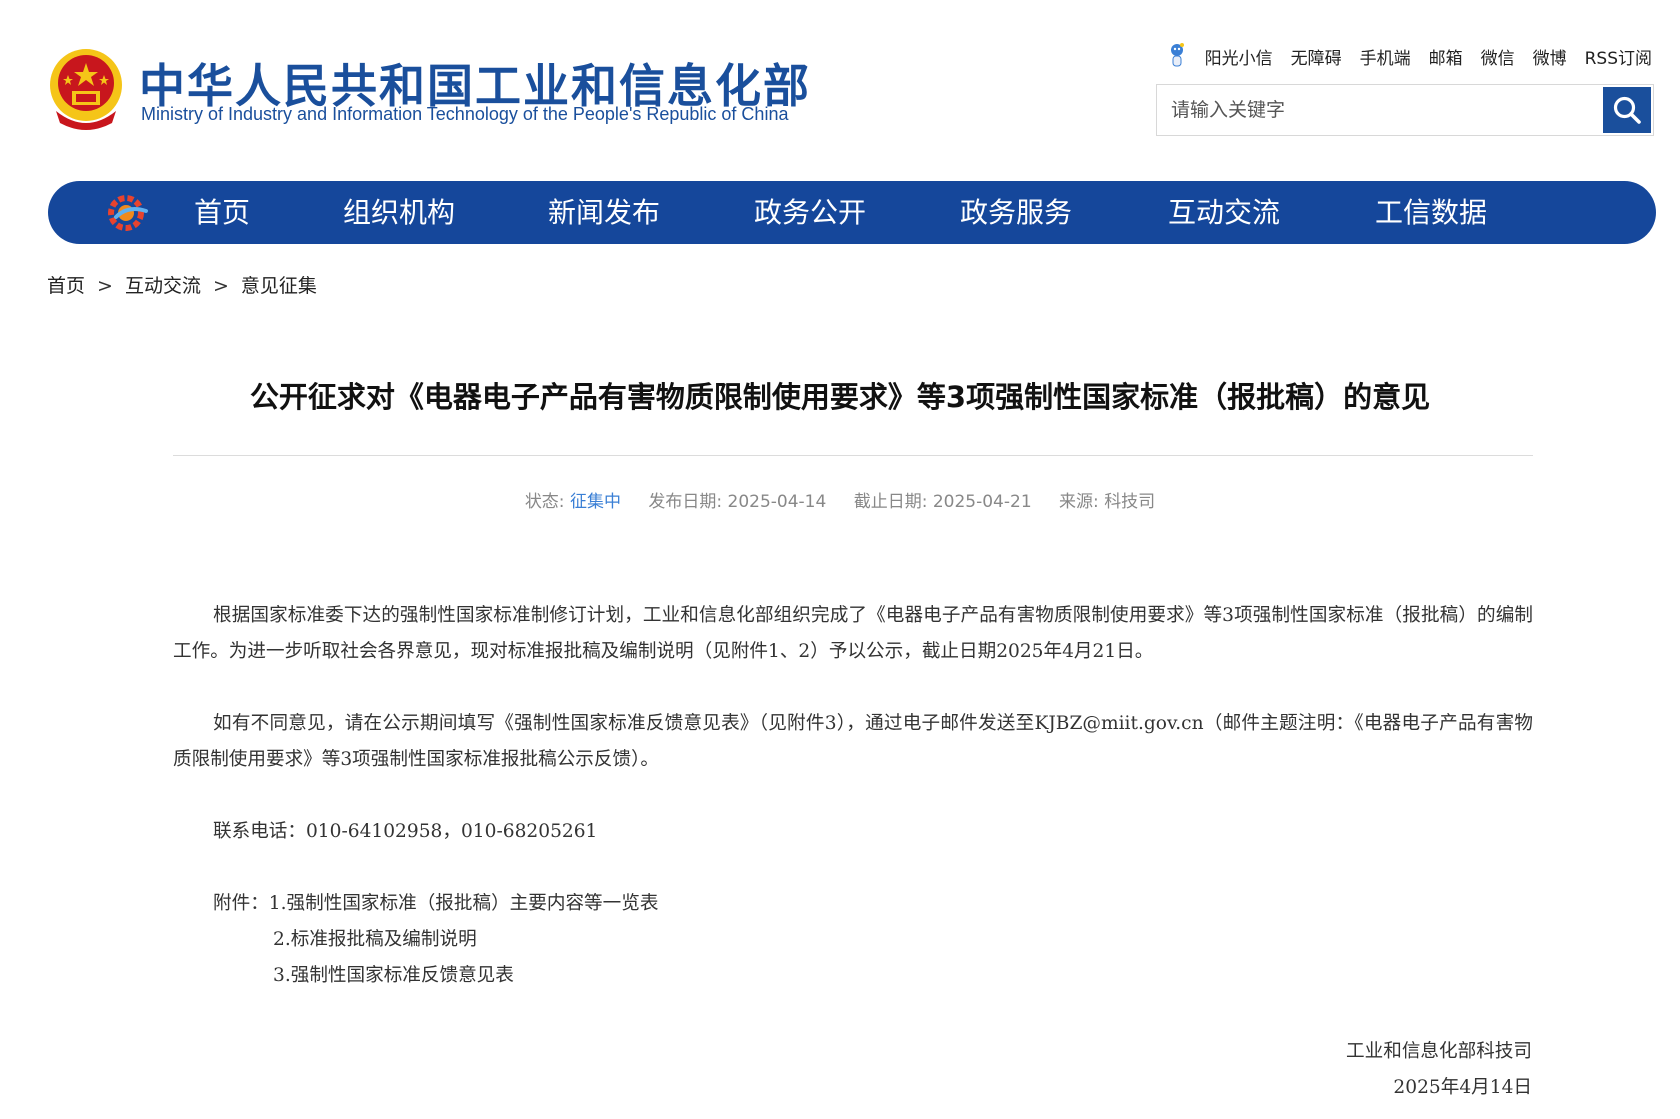  Describe the element at coordinates (853, 904) in the screenshot. I see `attachments: 附件：1.强制性国家标准（报批稿）主要内容等一览表` at that location.